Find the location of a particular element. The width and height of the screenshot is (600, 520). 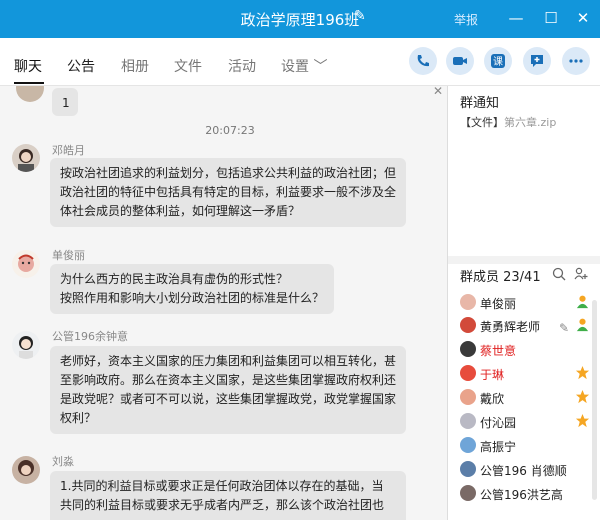

notice-file: 【文件】第六章.zip is located at coordinates (508, 122).